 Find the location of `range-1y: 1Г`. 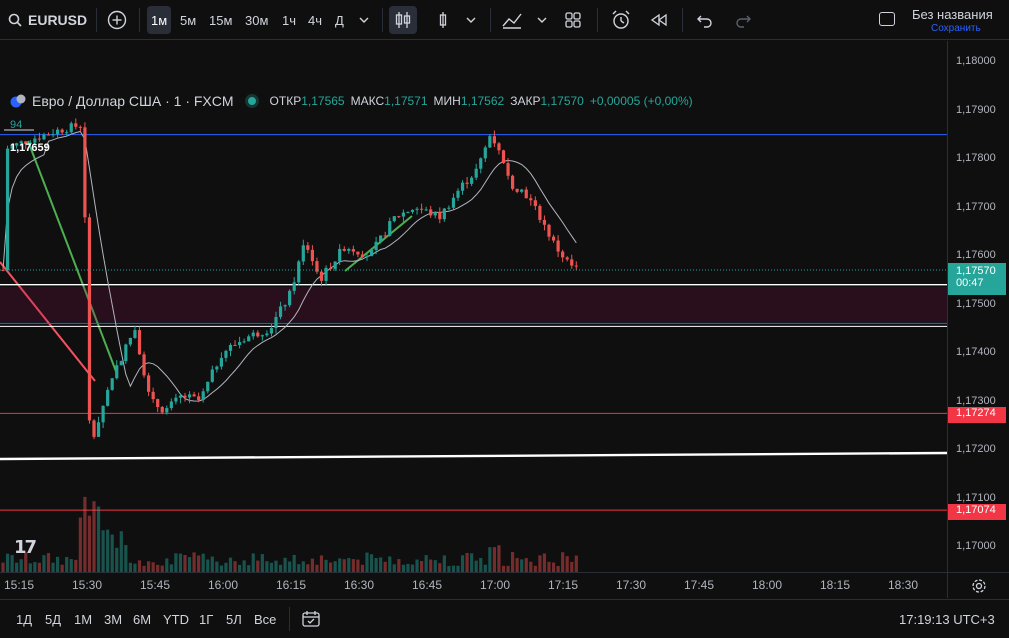

range-1y: 1Г is located at coordinates (206, 619).